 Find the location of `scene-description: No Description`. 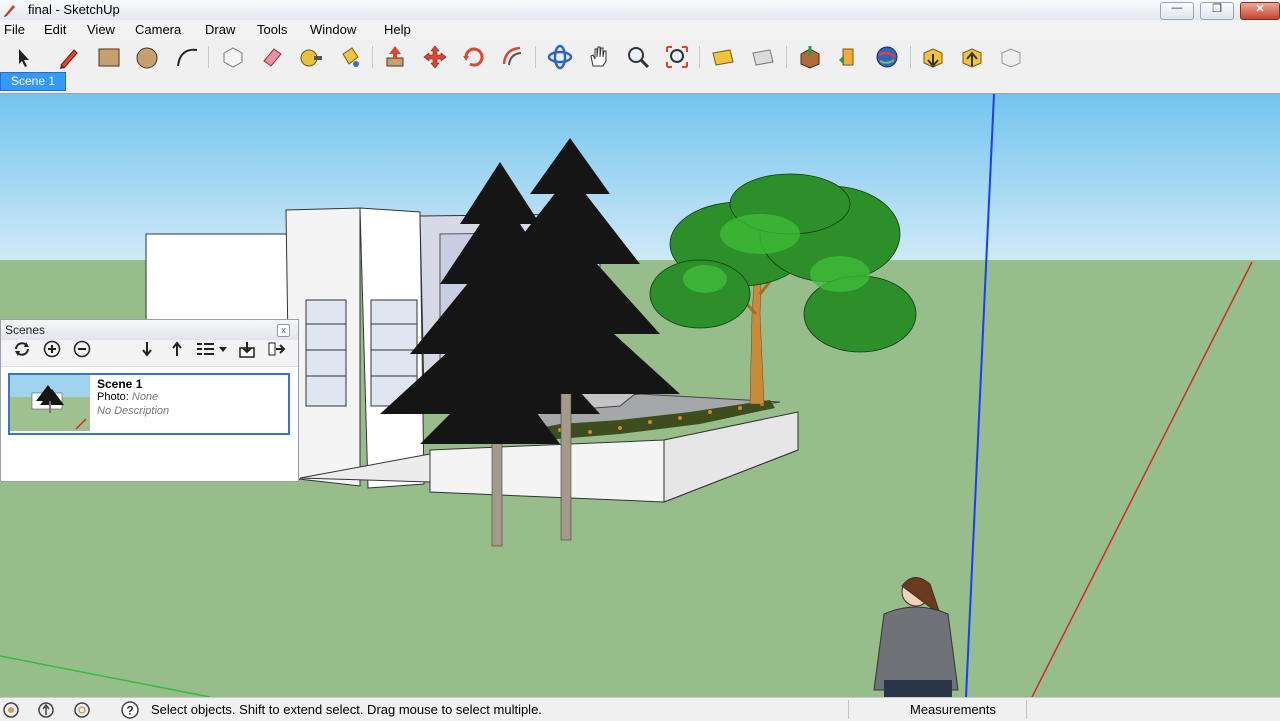

scene-description: No Description is located at coordinates (133, 411).